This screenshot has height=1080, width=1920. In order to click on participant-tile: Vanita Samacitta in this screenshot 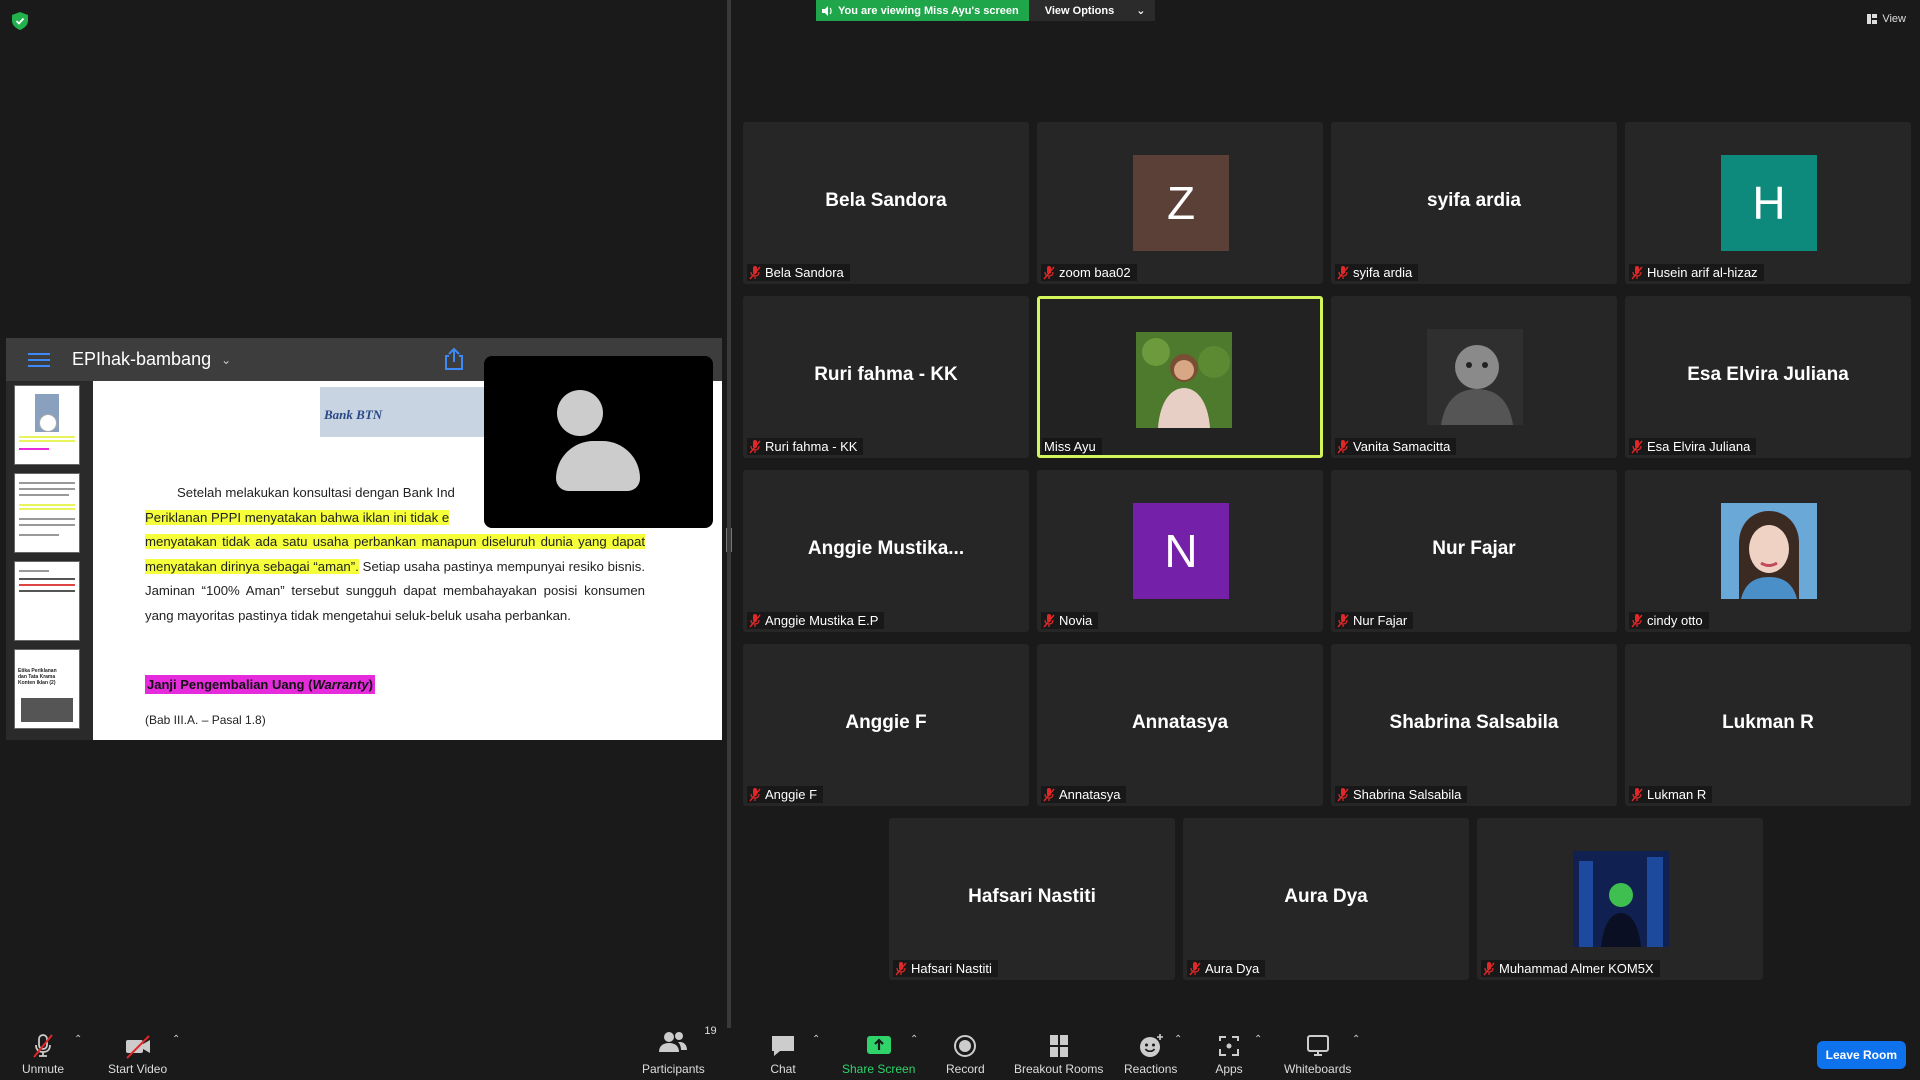, I will do `click(1474, 377)`.